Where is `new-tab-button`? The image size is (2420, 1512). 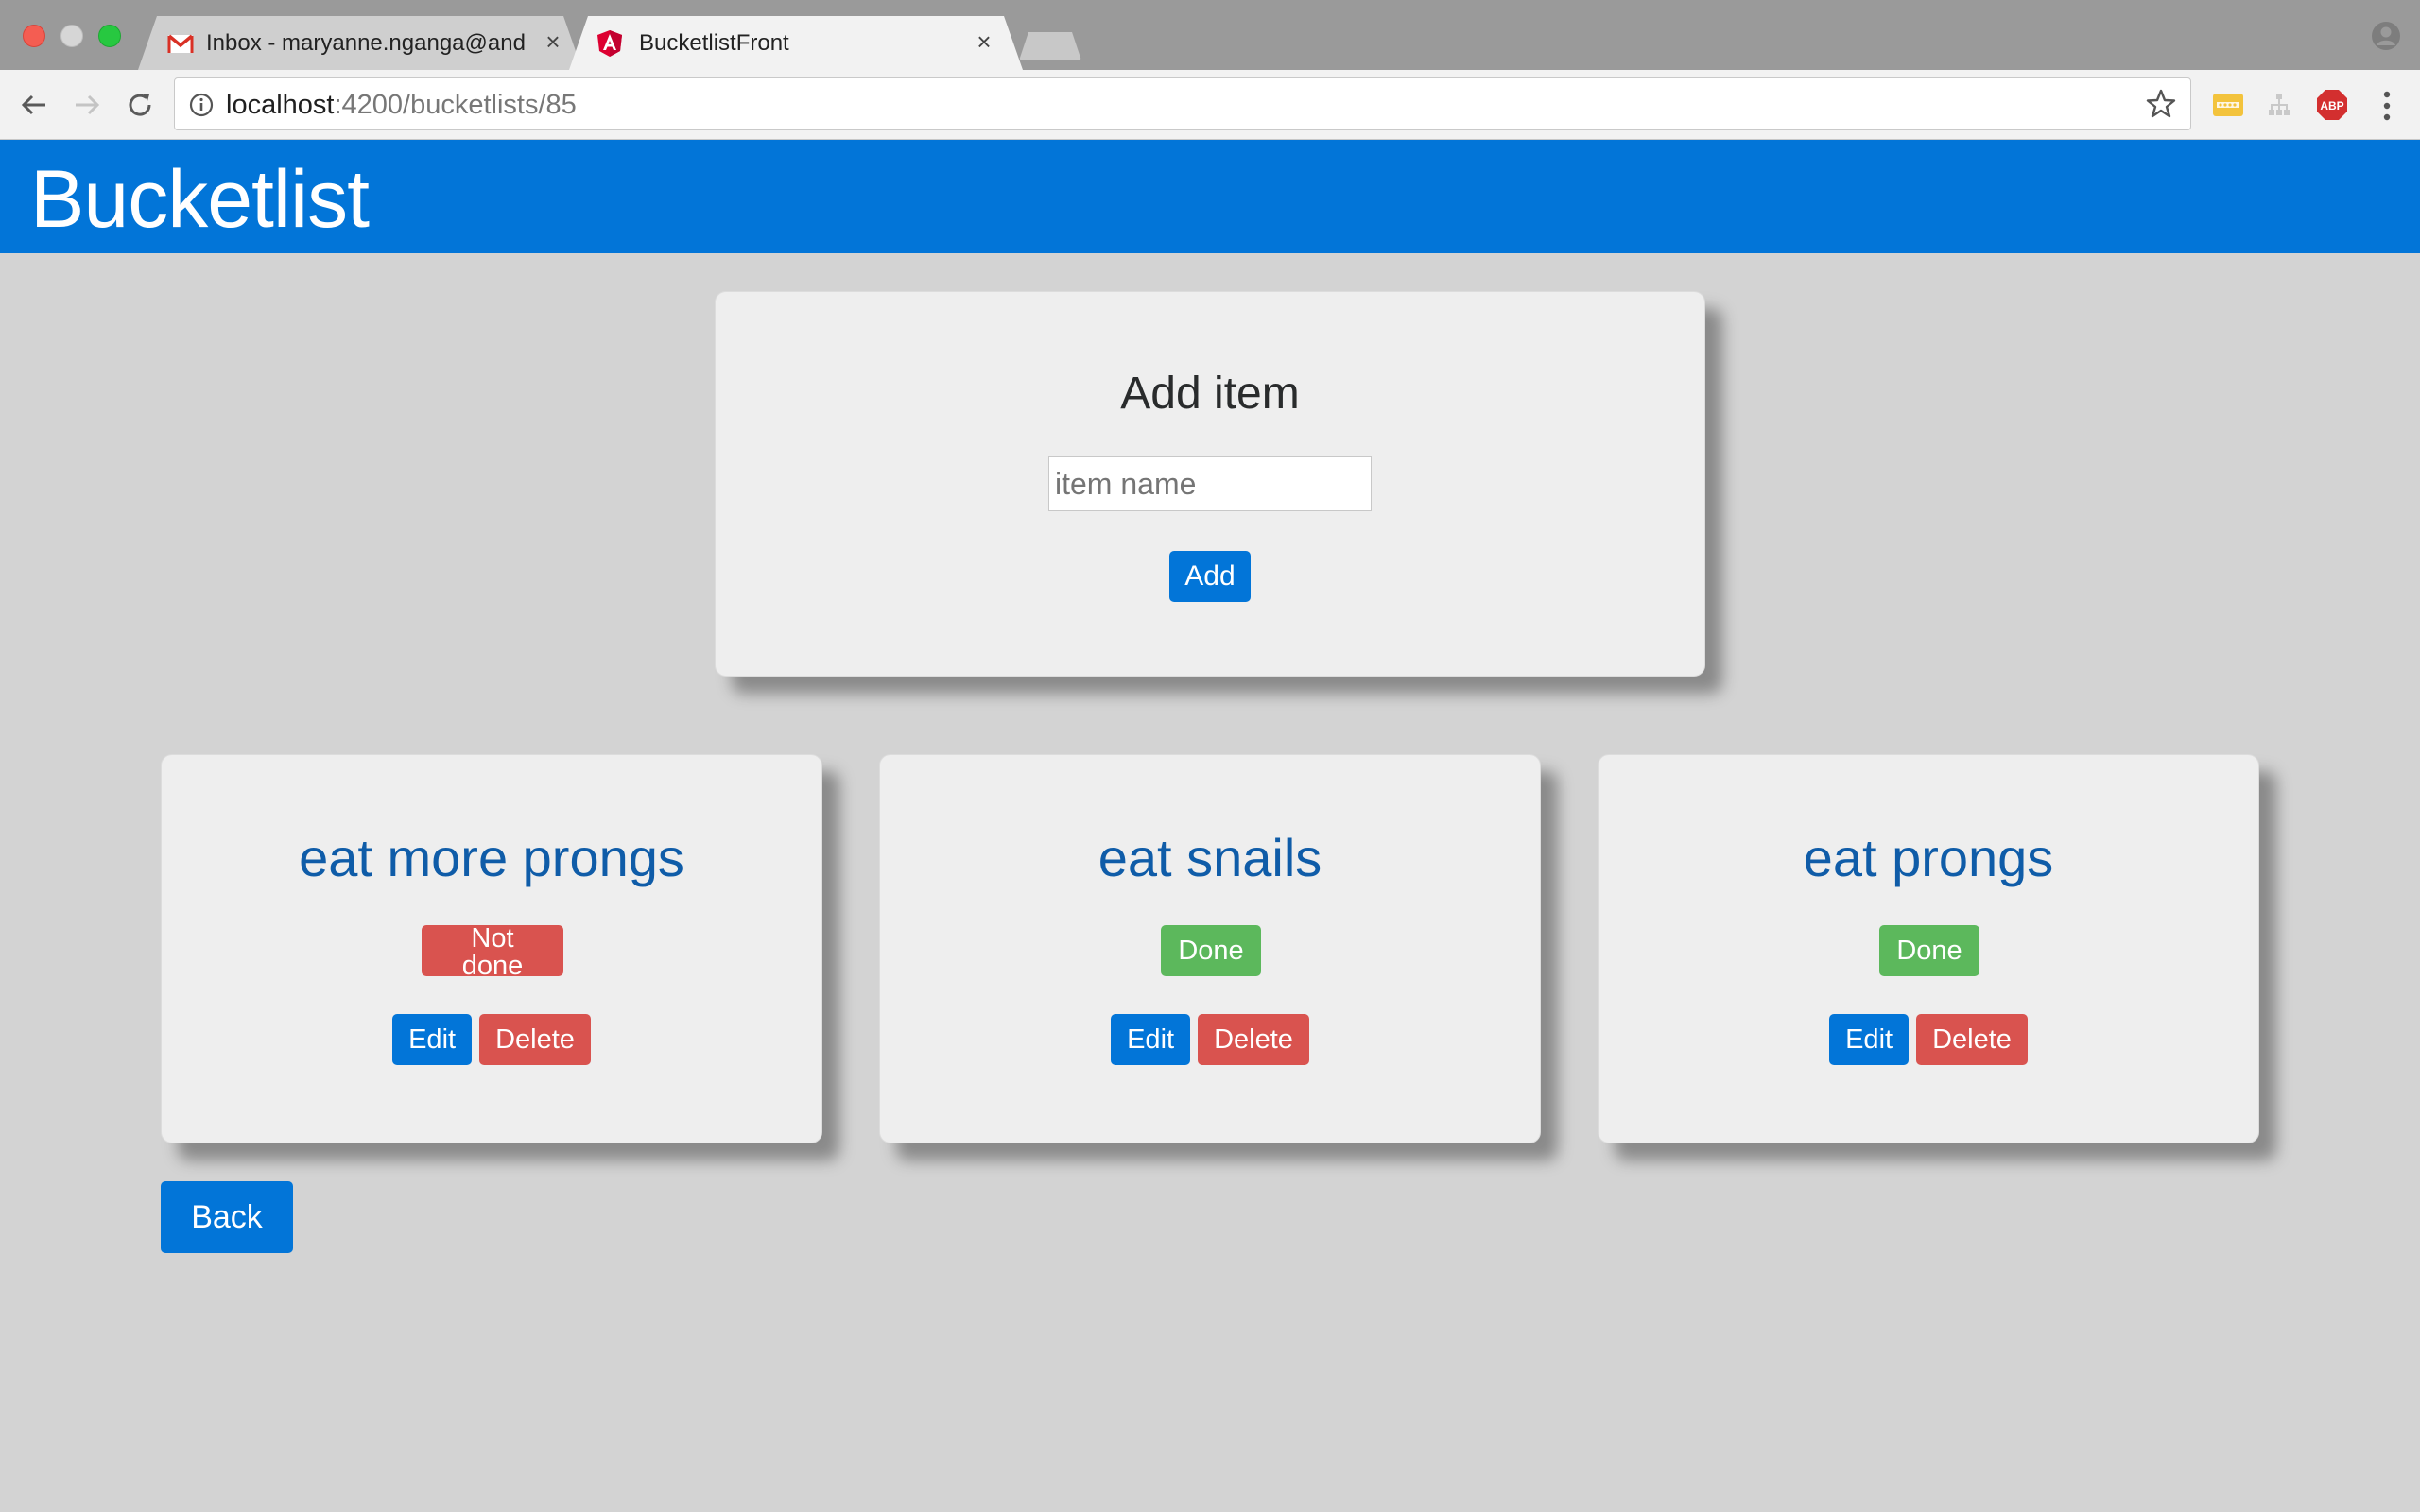 new-tab-button is located at coordinates (1050, 46).